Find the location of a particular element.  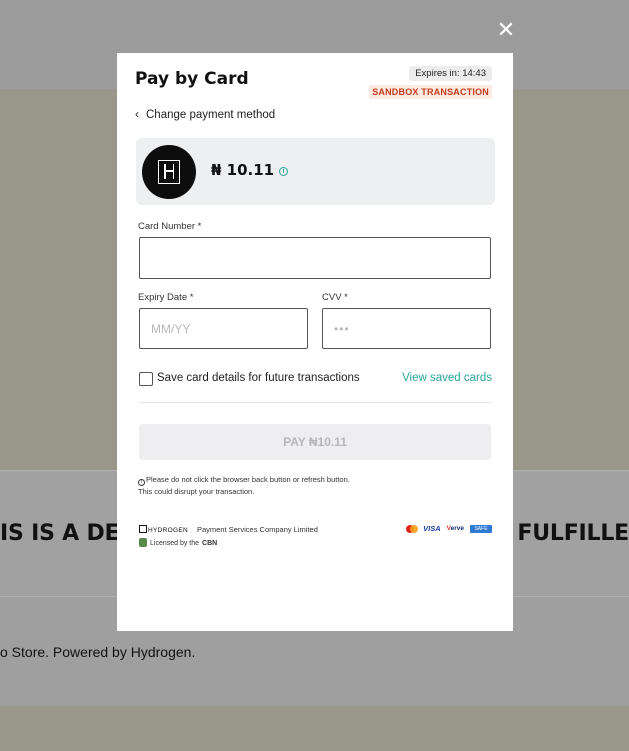

expires-time: 14:43 is located at coordinates (474, 73).